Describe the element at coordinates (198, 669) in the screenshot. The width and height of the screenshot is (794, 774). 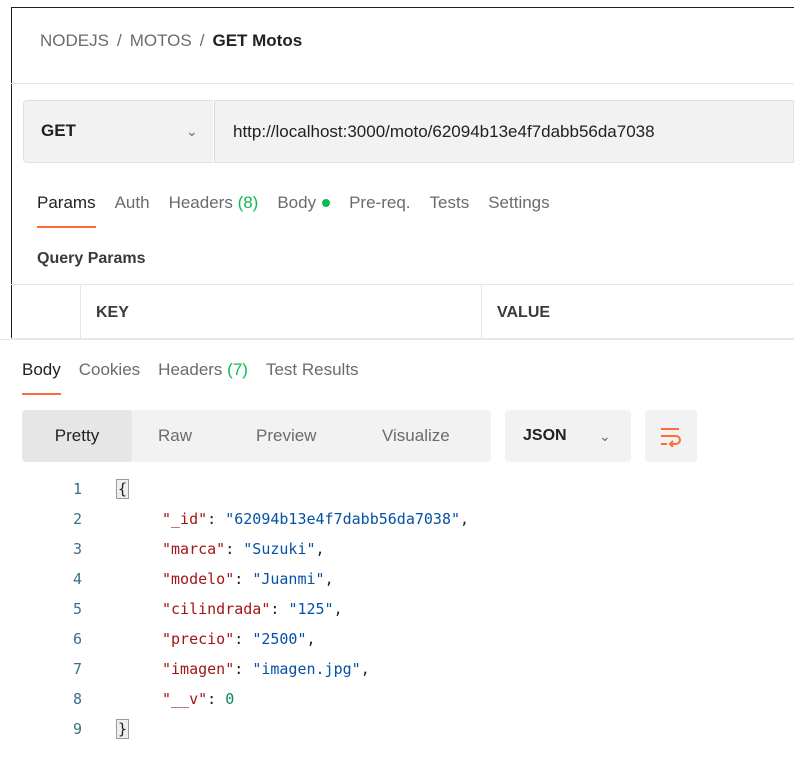
I see `json-key: "imagen"` at that location.